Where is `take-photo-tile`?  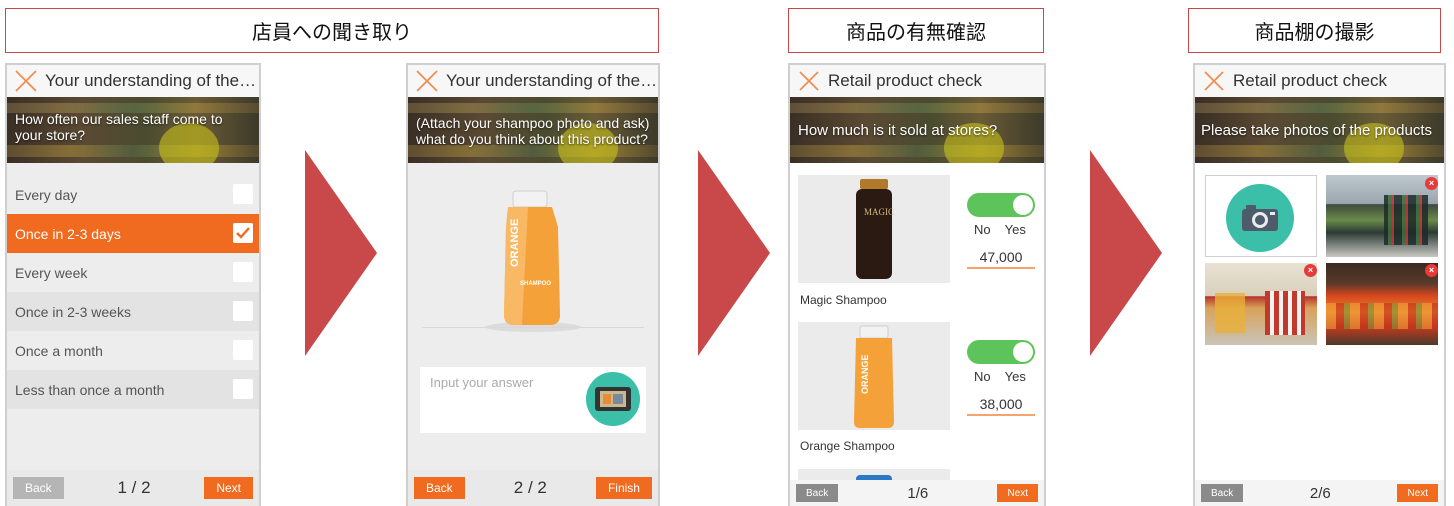 take-photo-tile is located at coordinates (1261, 216).